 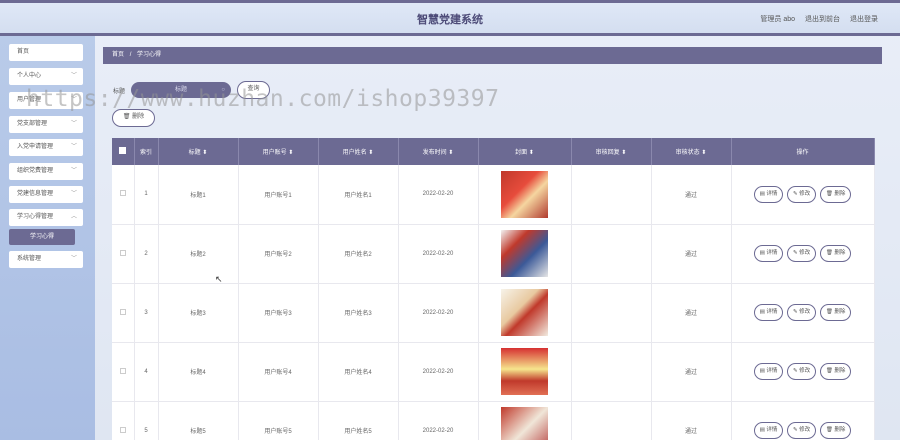 What do you see at coordinates (278, 195) in the screenshot?
I see `cell-account: 用户账号1` at bounding box center [278, 195].